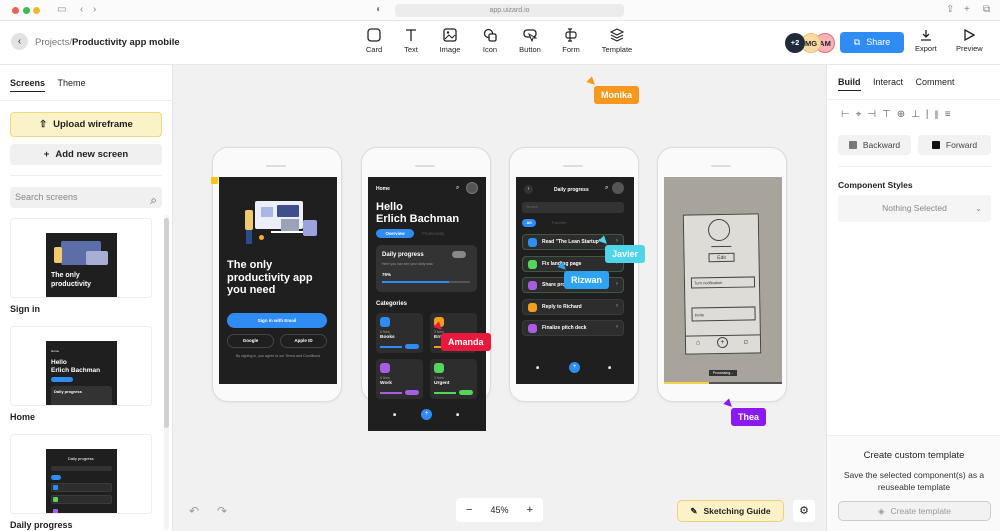 This screenshot has width=1000, height=531. What do you see at coordinates (250, 341) in the screenshot?
I see `google-sign-in-button: Google` at bounding box center [250, 341].